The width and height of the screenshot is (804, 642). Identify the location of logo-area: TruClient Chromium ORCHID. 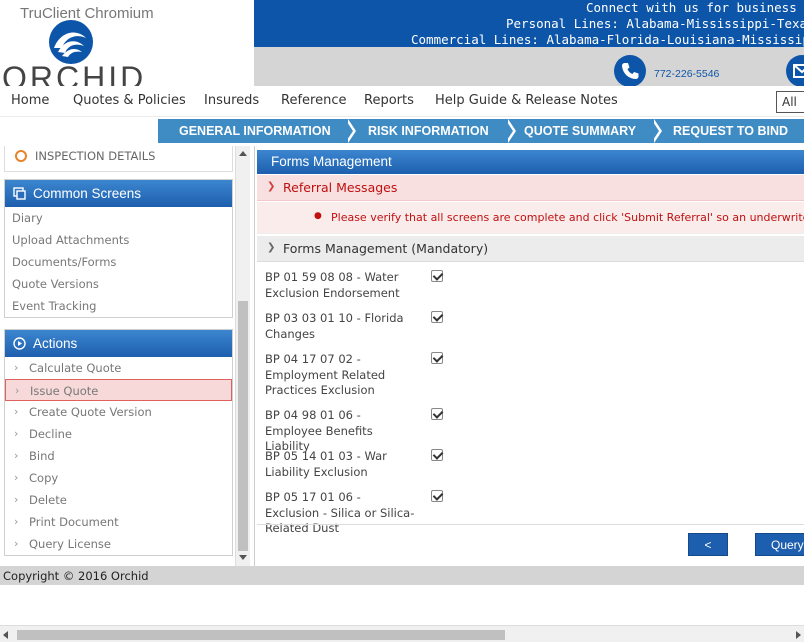
(127, 43).